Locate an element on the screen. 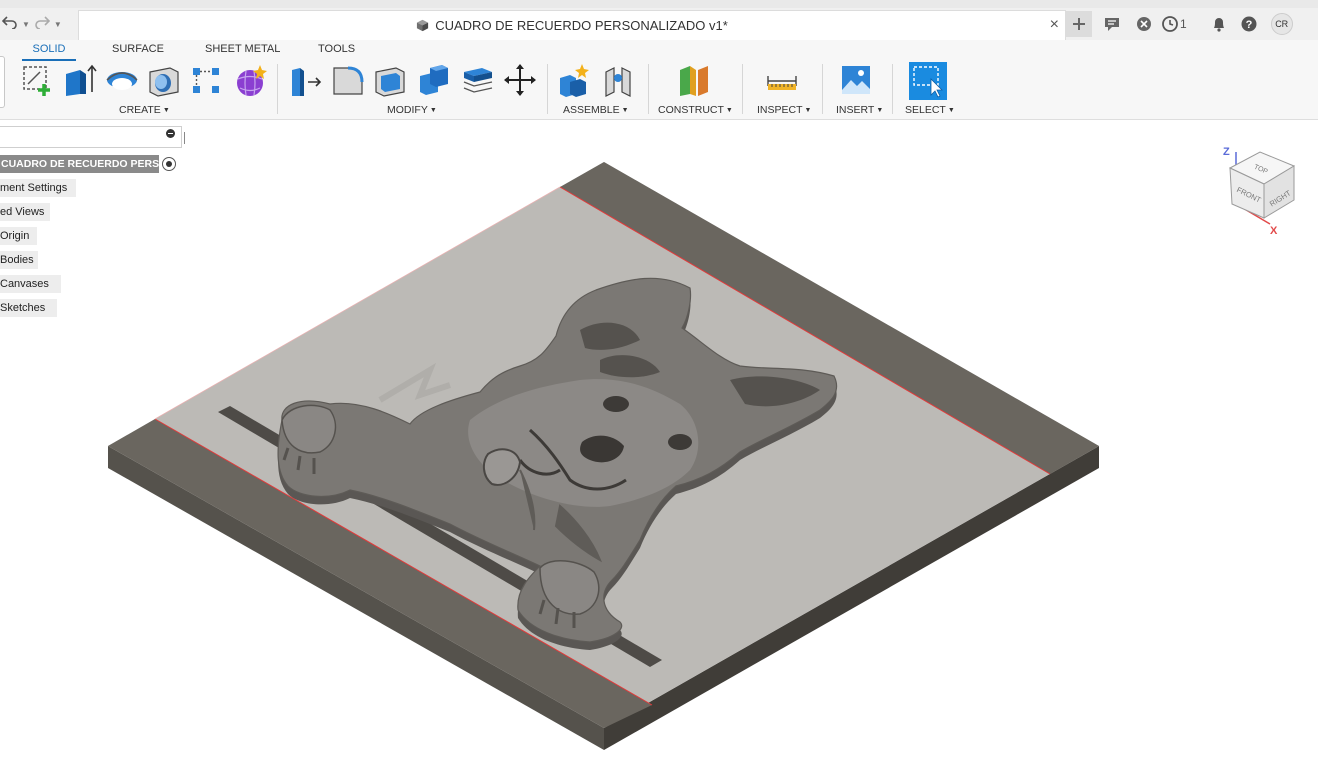  browser-node-origin: Origin is located at coordinates (18, 236).